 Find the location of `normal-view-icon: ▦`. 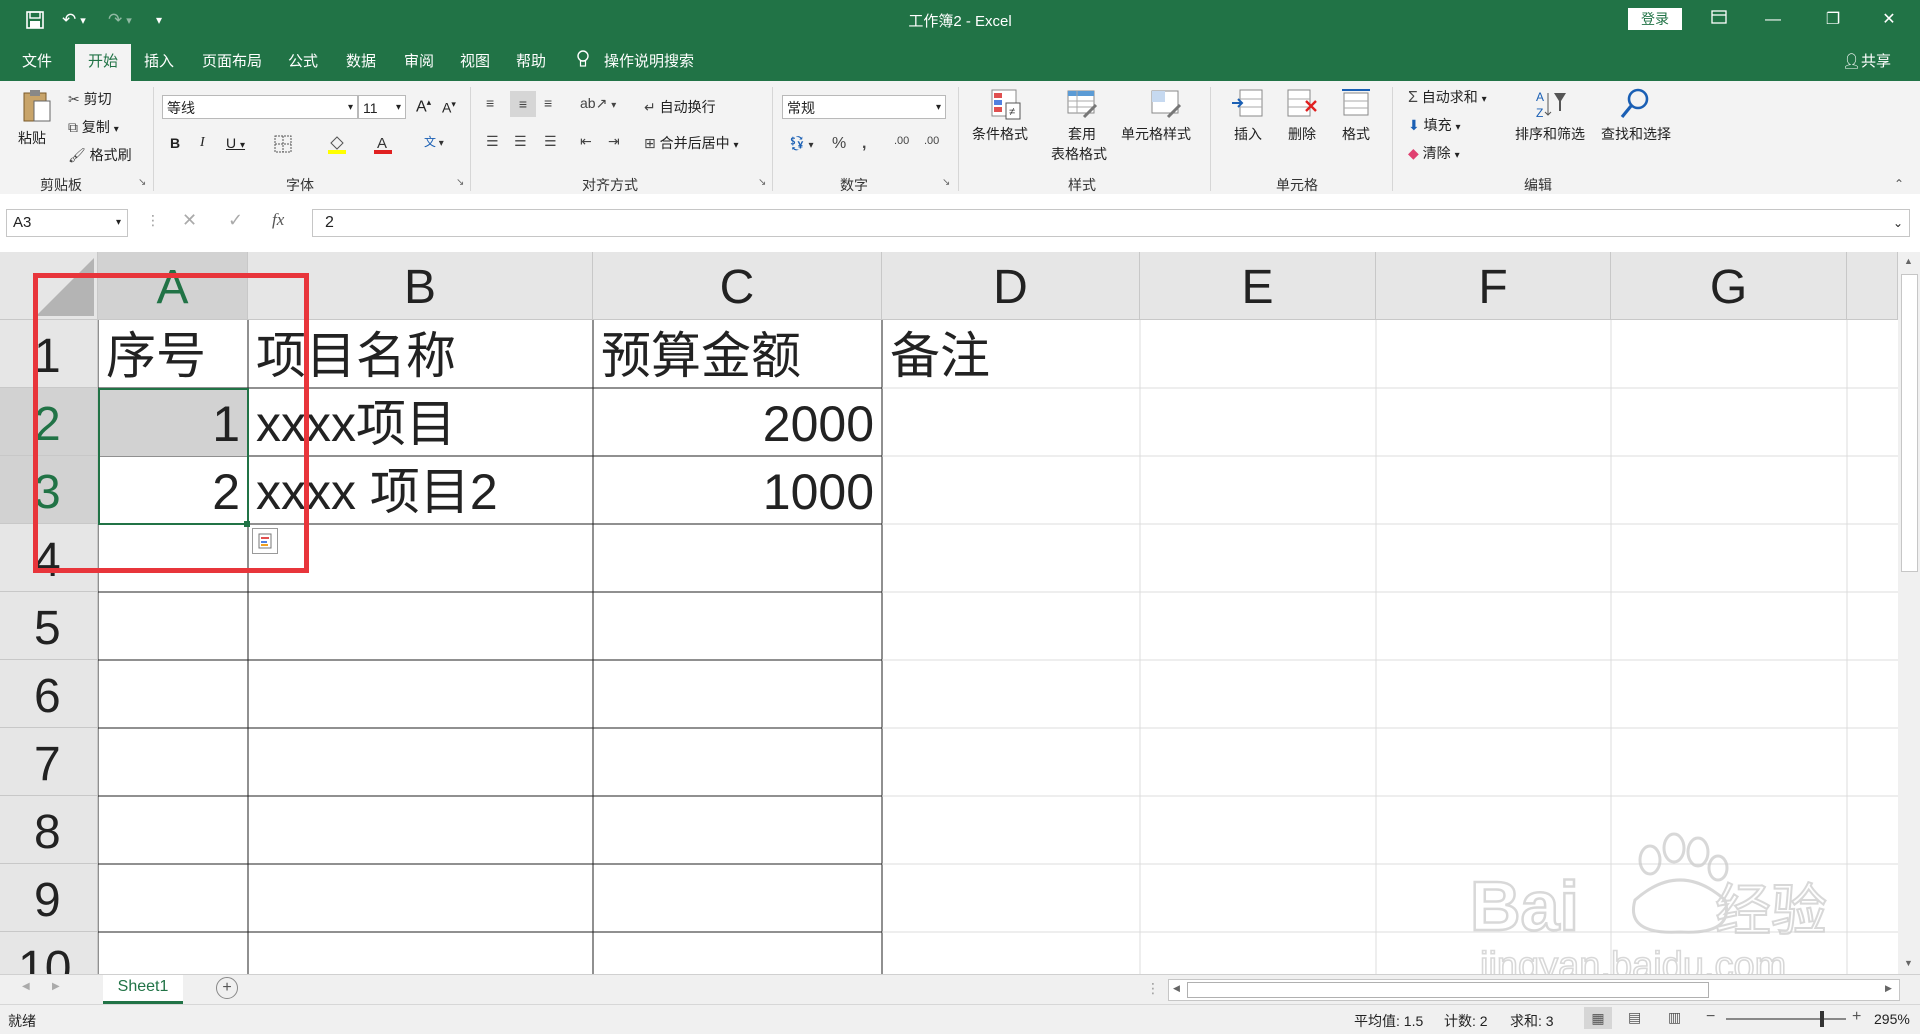

normal-view-icon: ▦ is located at coordinates (1598, 1018).